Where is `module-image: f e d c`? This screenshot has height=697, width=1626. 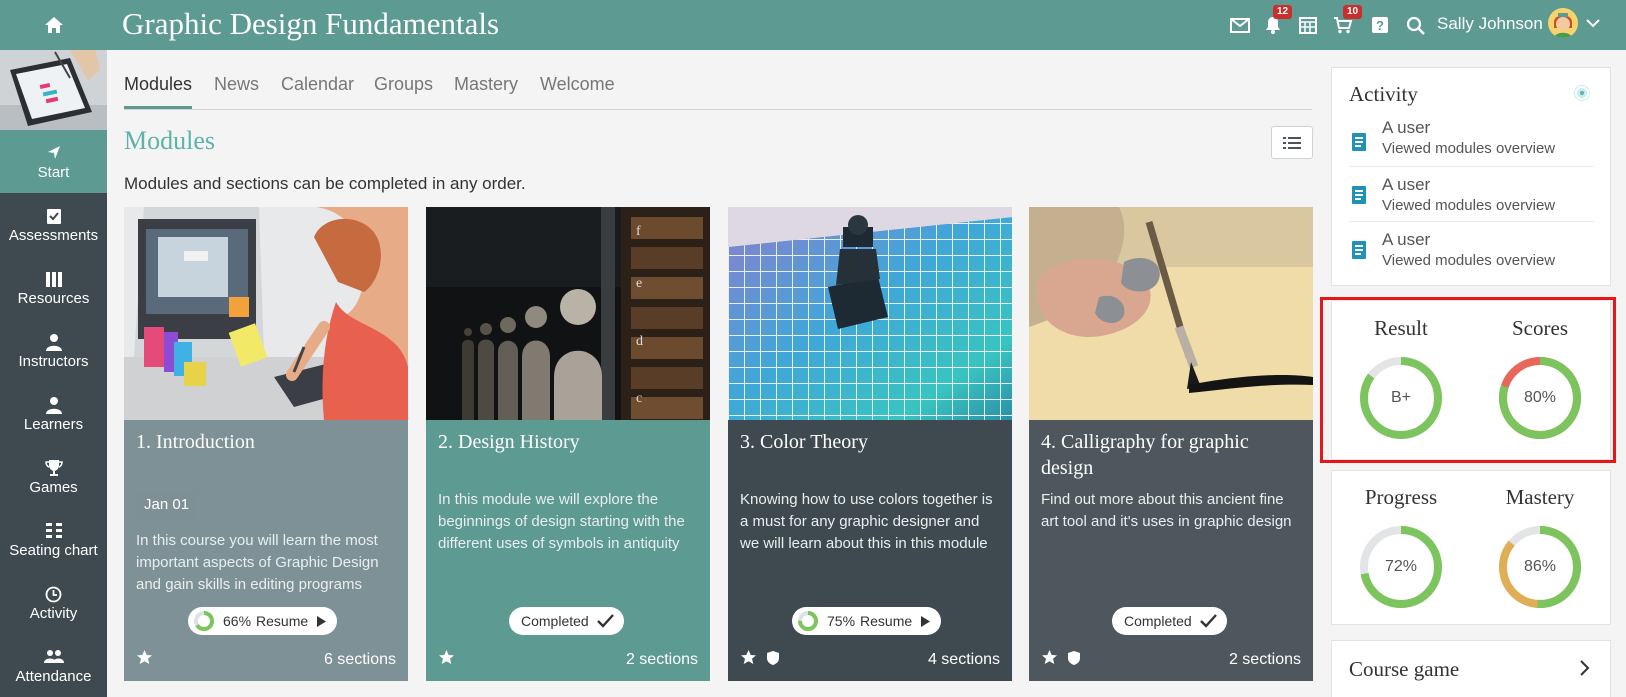 module-image: f e d c is located at coordinates (568, 313).